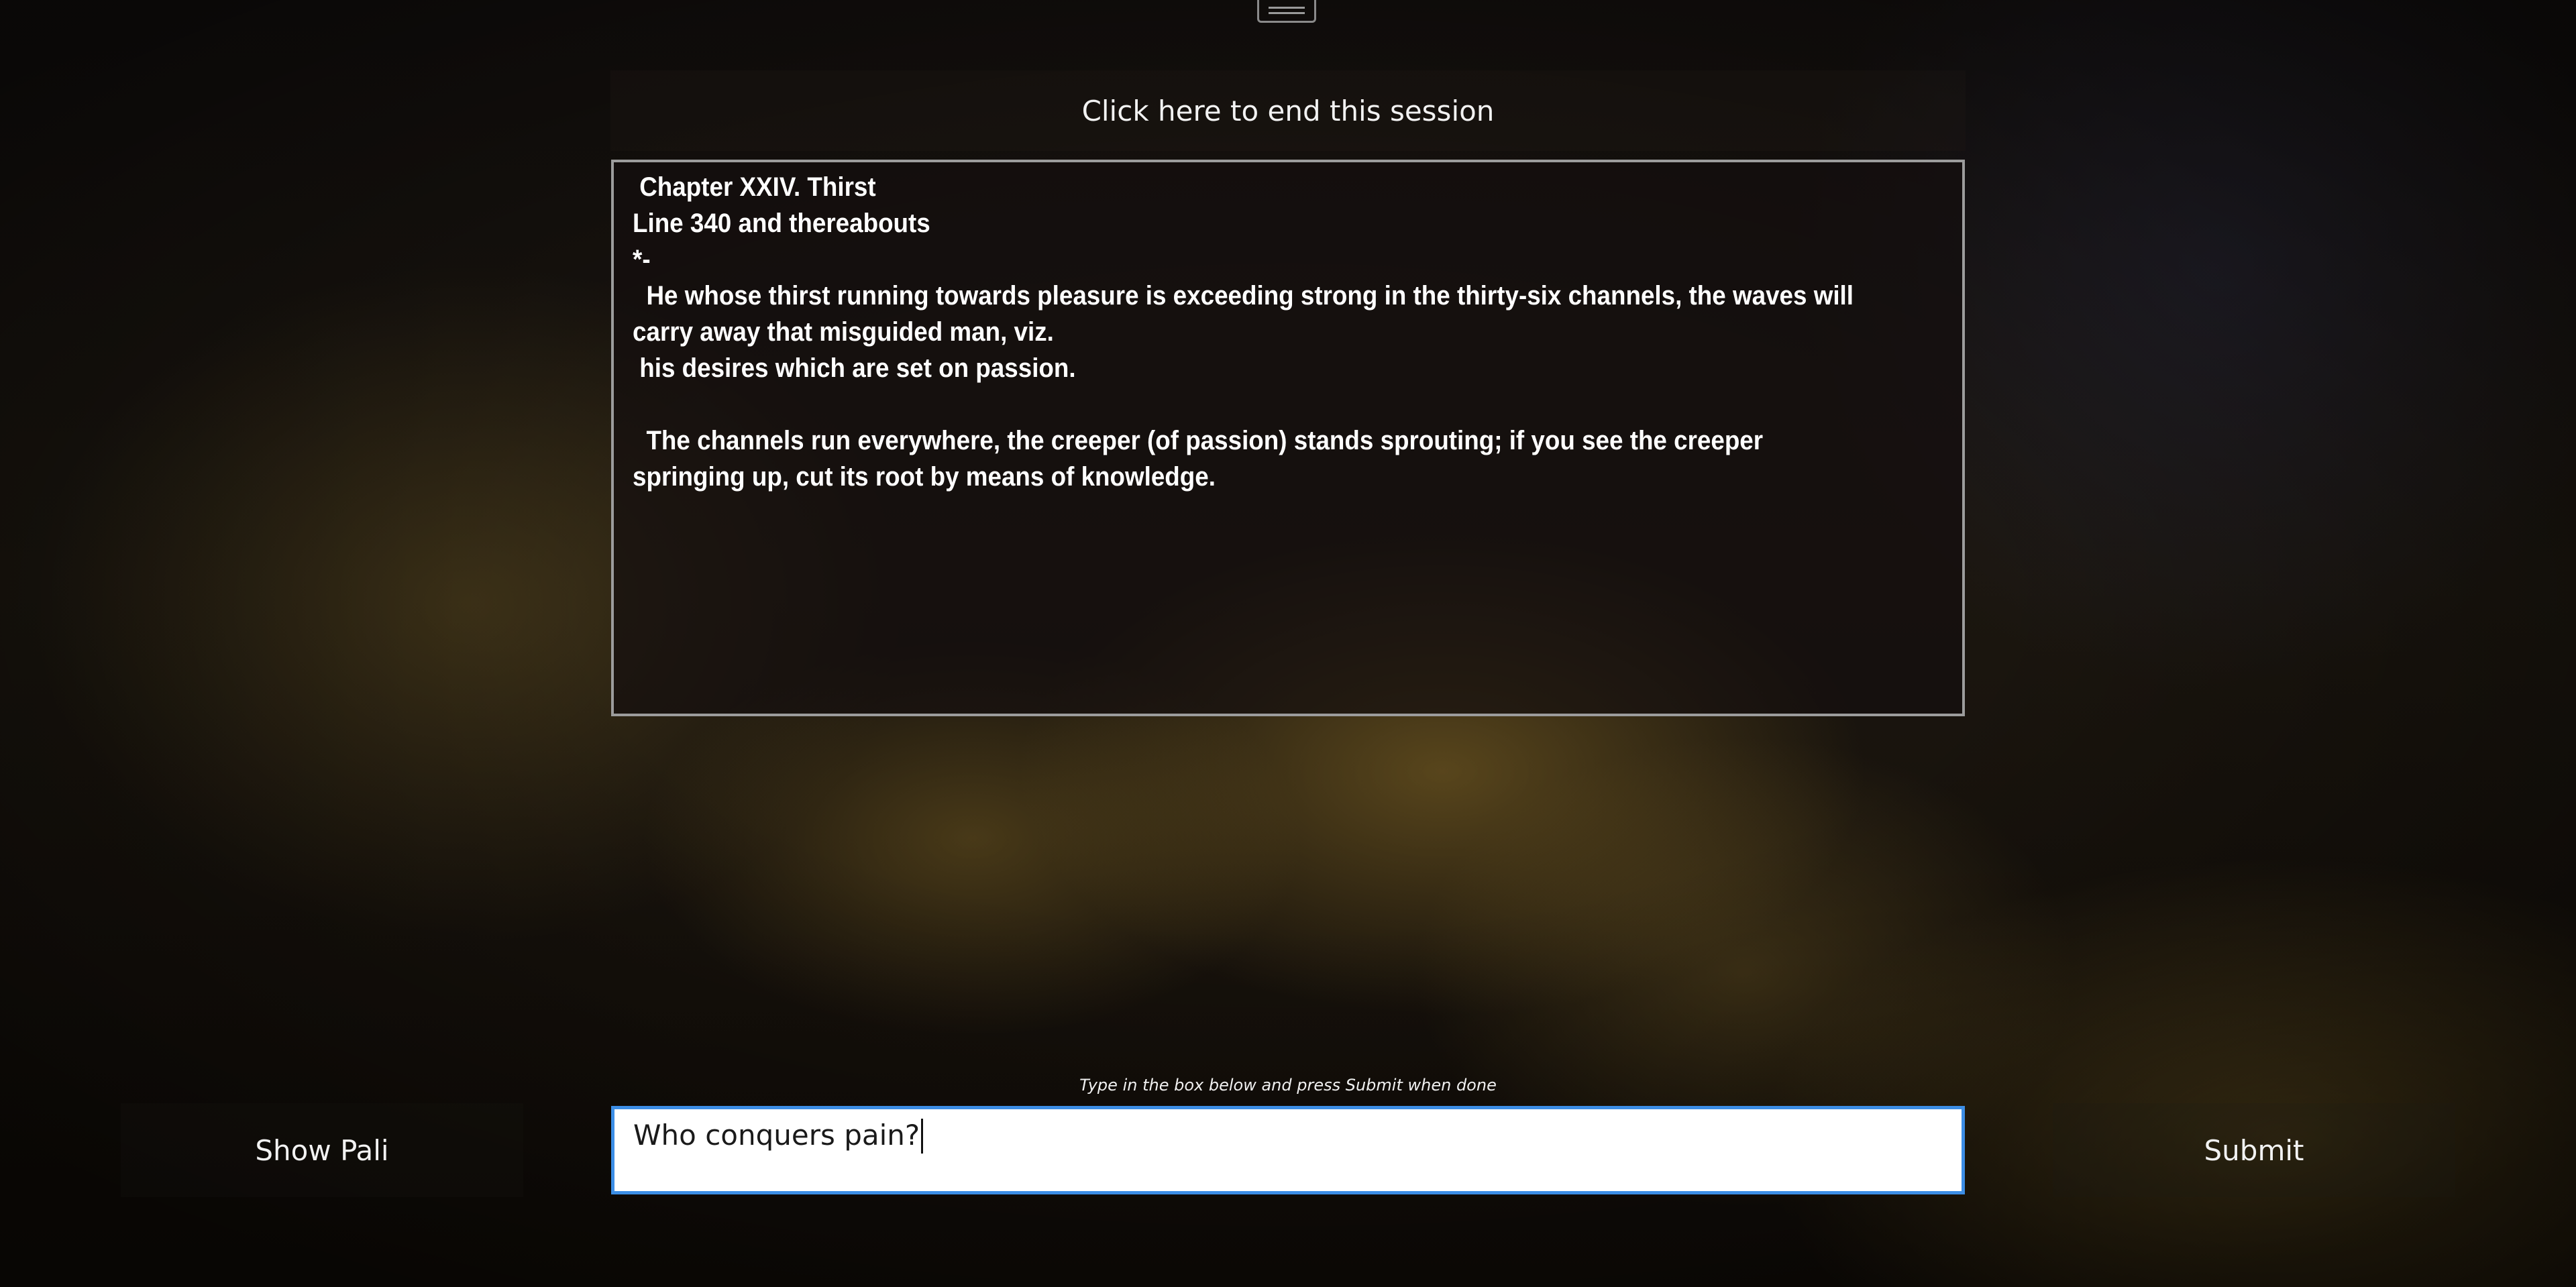  I want to click on end-session-button: Click here to end this session, so click(1288, 111).